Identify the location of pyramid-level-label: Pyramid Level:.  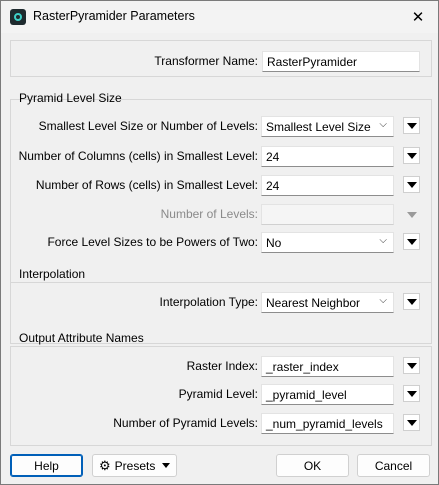
(218, 394).